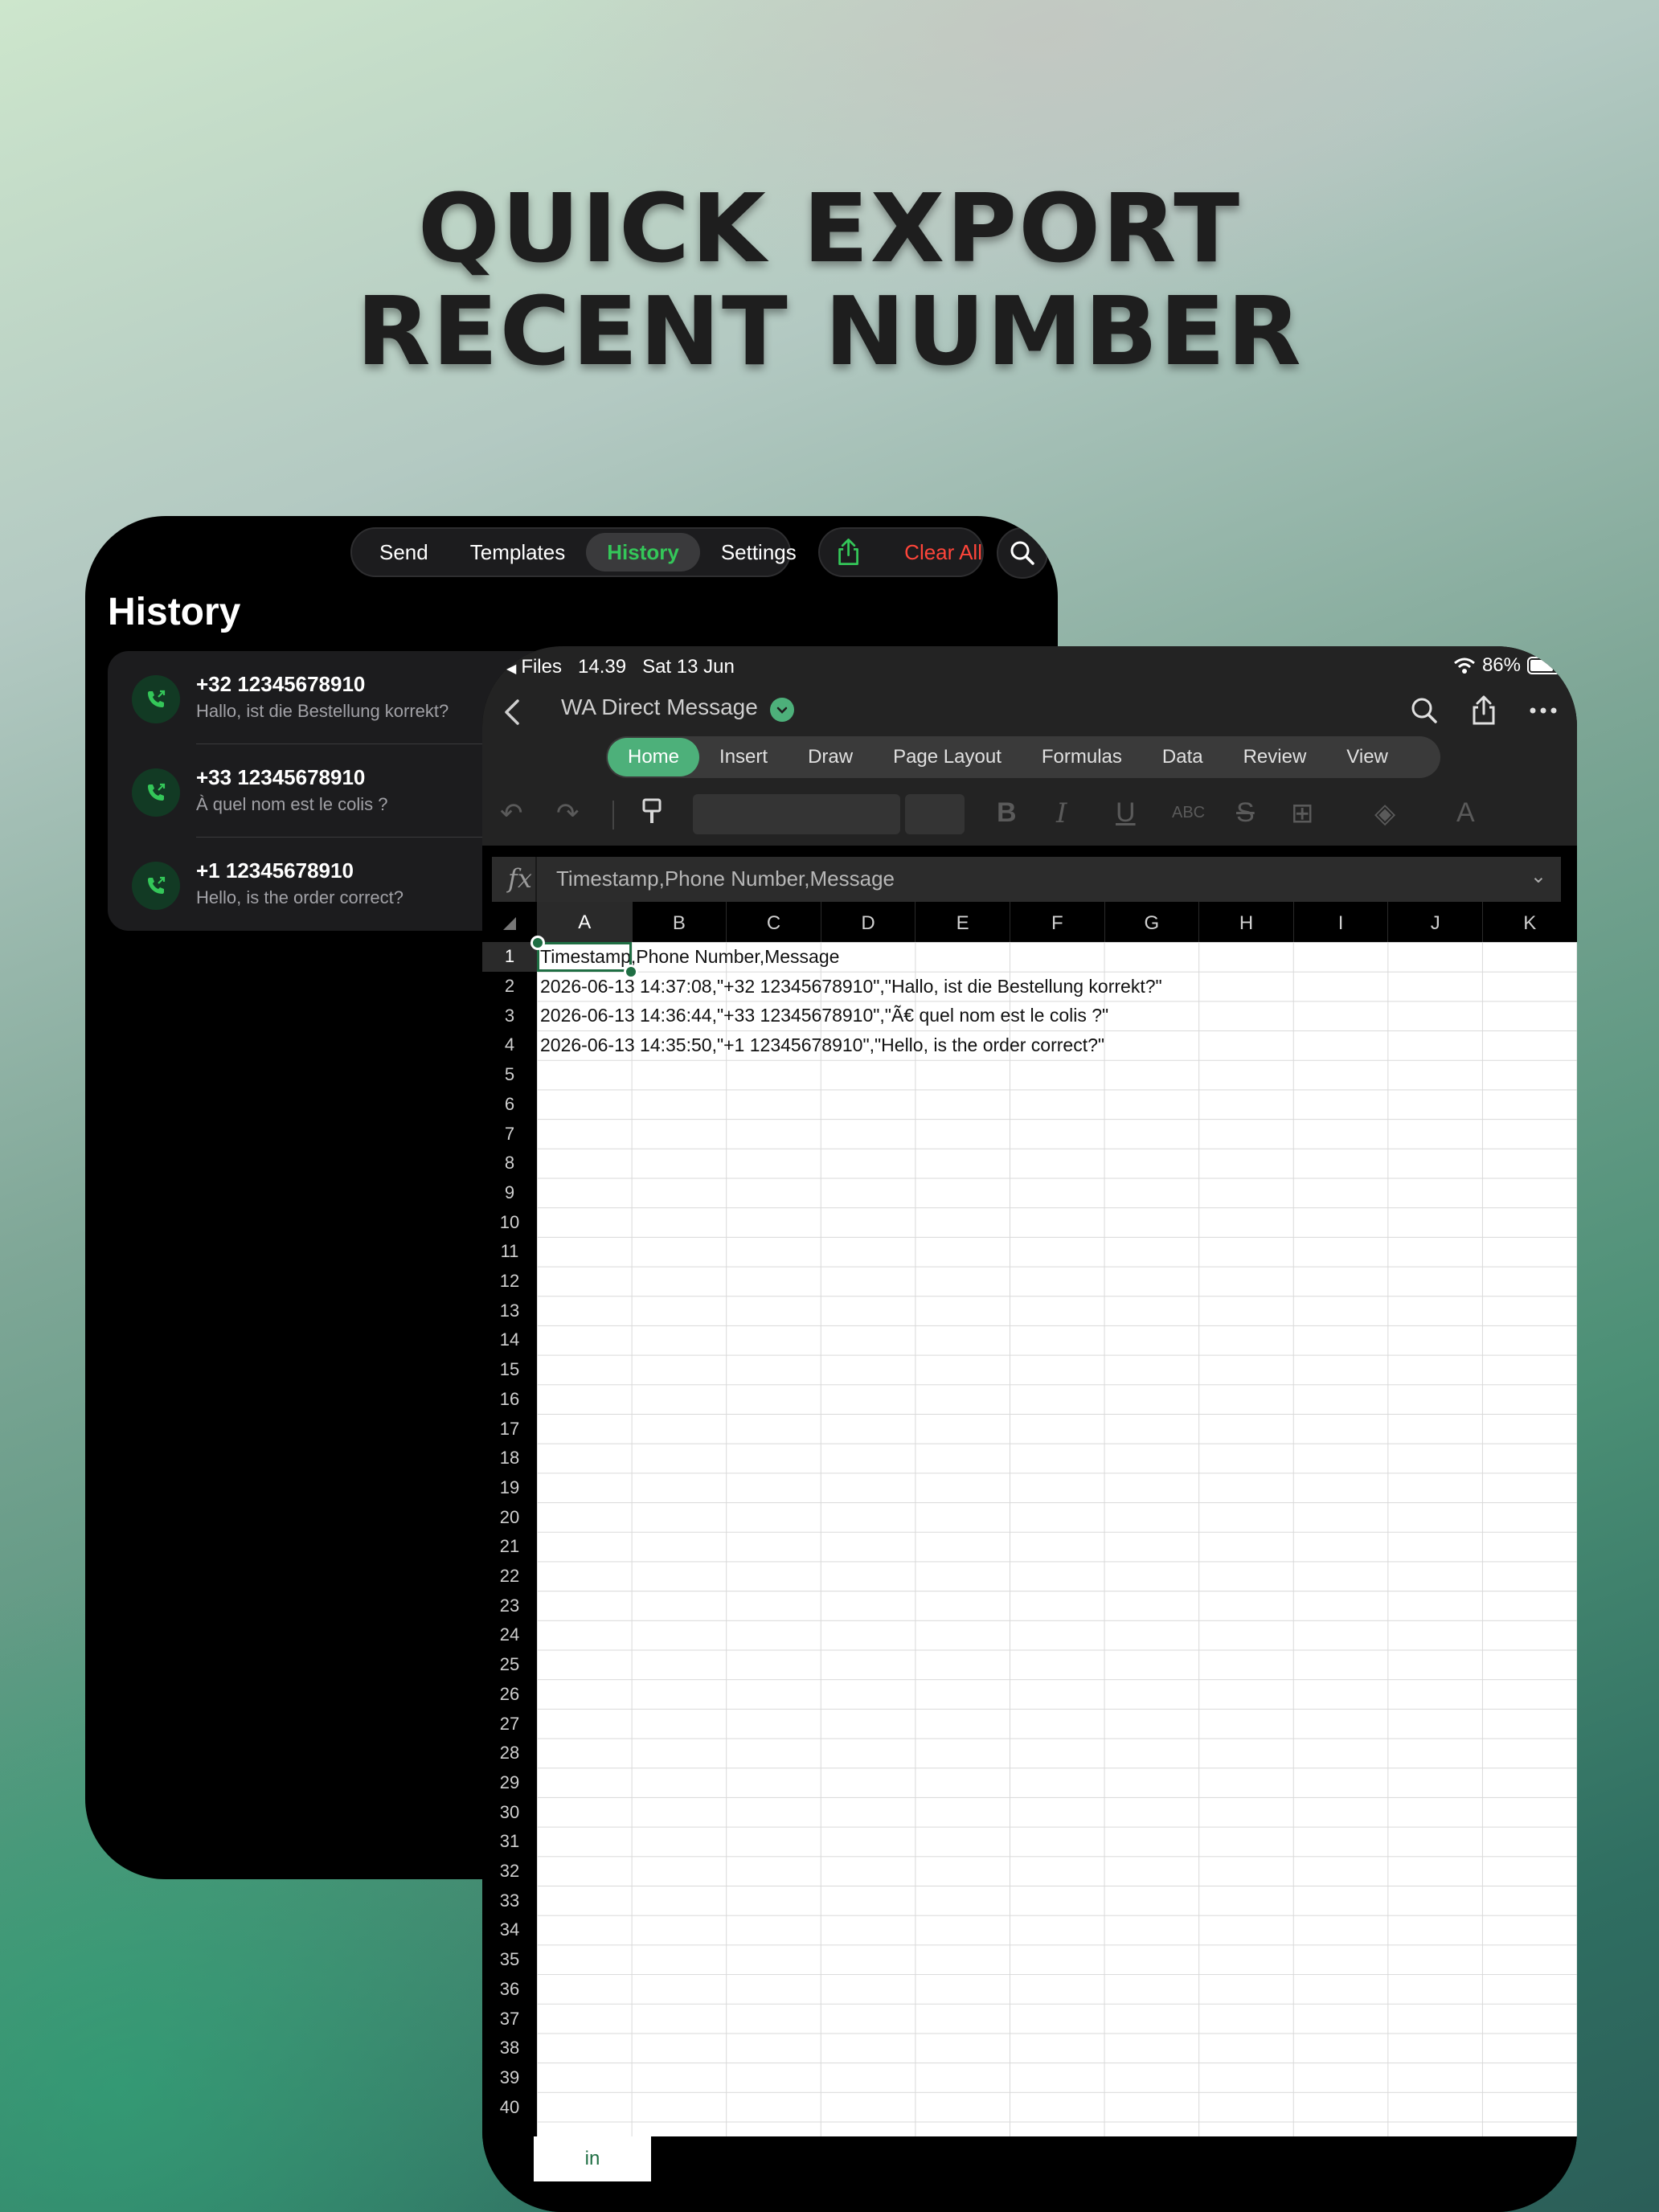 The image size is (1659, 2212). What do you see at coordinates (651, 815) in the screenshot?
I see `format-painter-icon` at bounding box center [651, 815].